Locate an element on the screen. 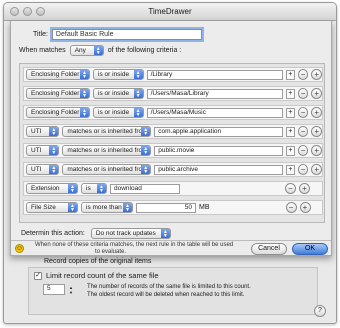  footnote-line2: to evaluate. is located at coordinates (111, 252).